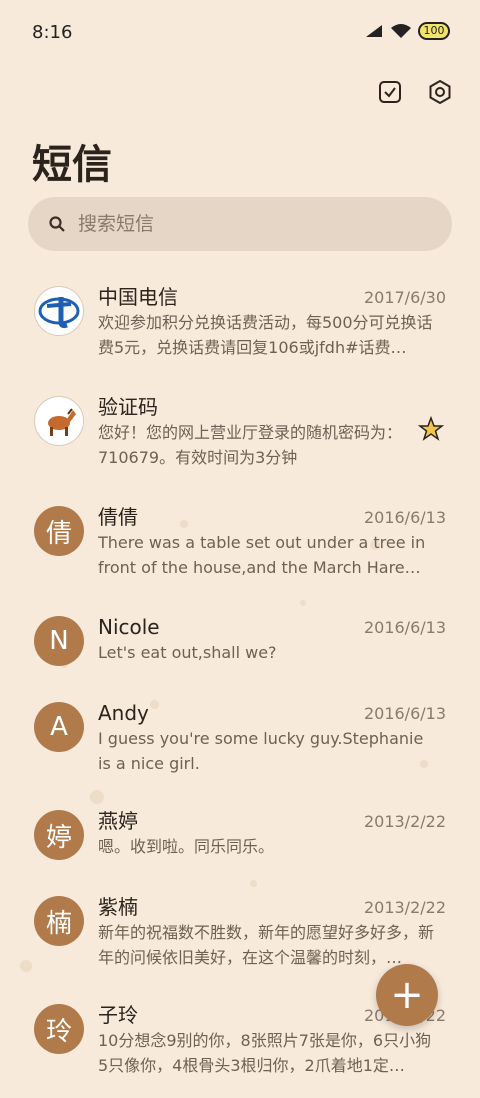 Image resolution: width=480 pixels, height=1098 pixels. Describe the element at coordinates (240, 32) in the screenshot. I see `status-bar: 8:16 100` at that location.